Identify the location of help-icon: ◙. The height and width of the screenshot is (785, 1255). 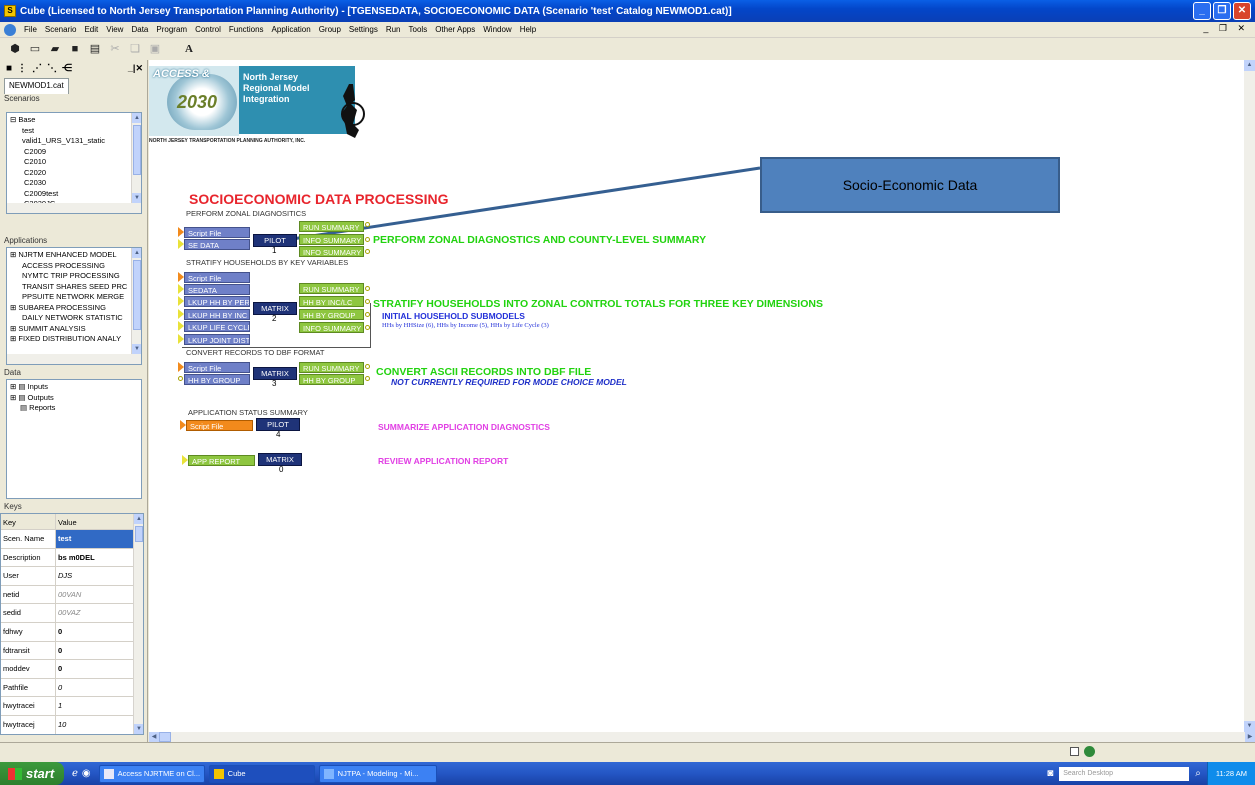
(1050, 773).